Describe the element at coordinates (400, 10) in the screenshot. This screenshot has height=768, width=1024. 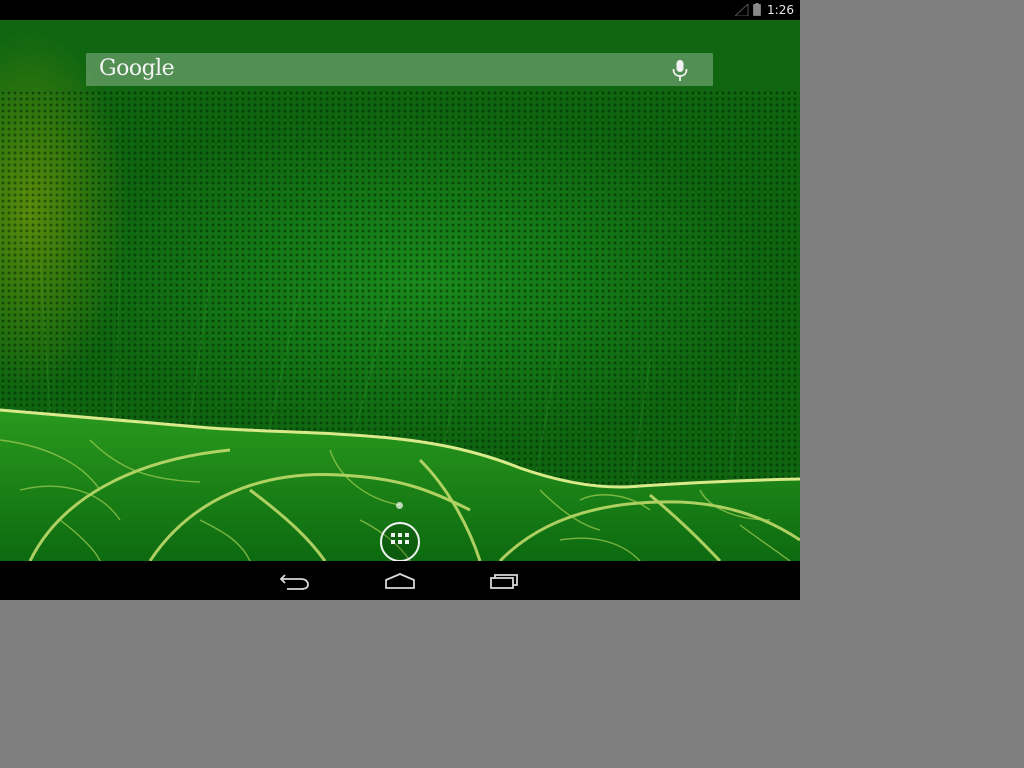
I see `status-bar: 1:26` at that location.